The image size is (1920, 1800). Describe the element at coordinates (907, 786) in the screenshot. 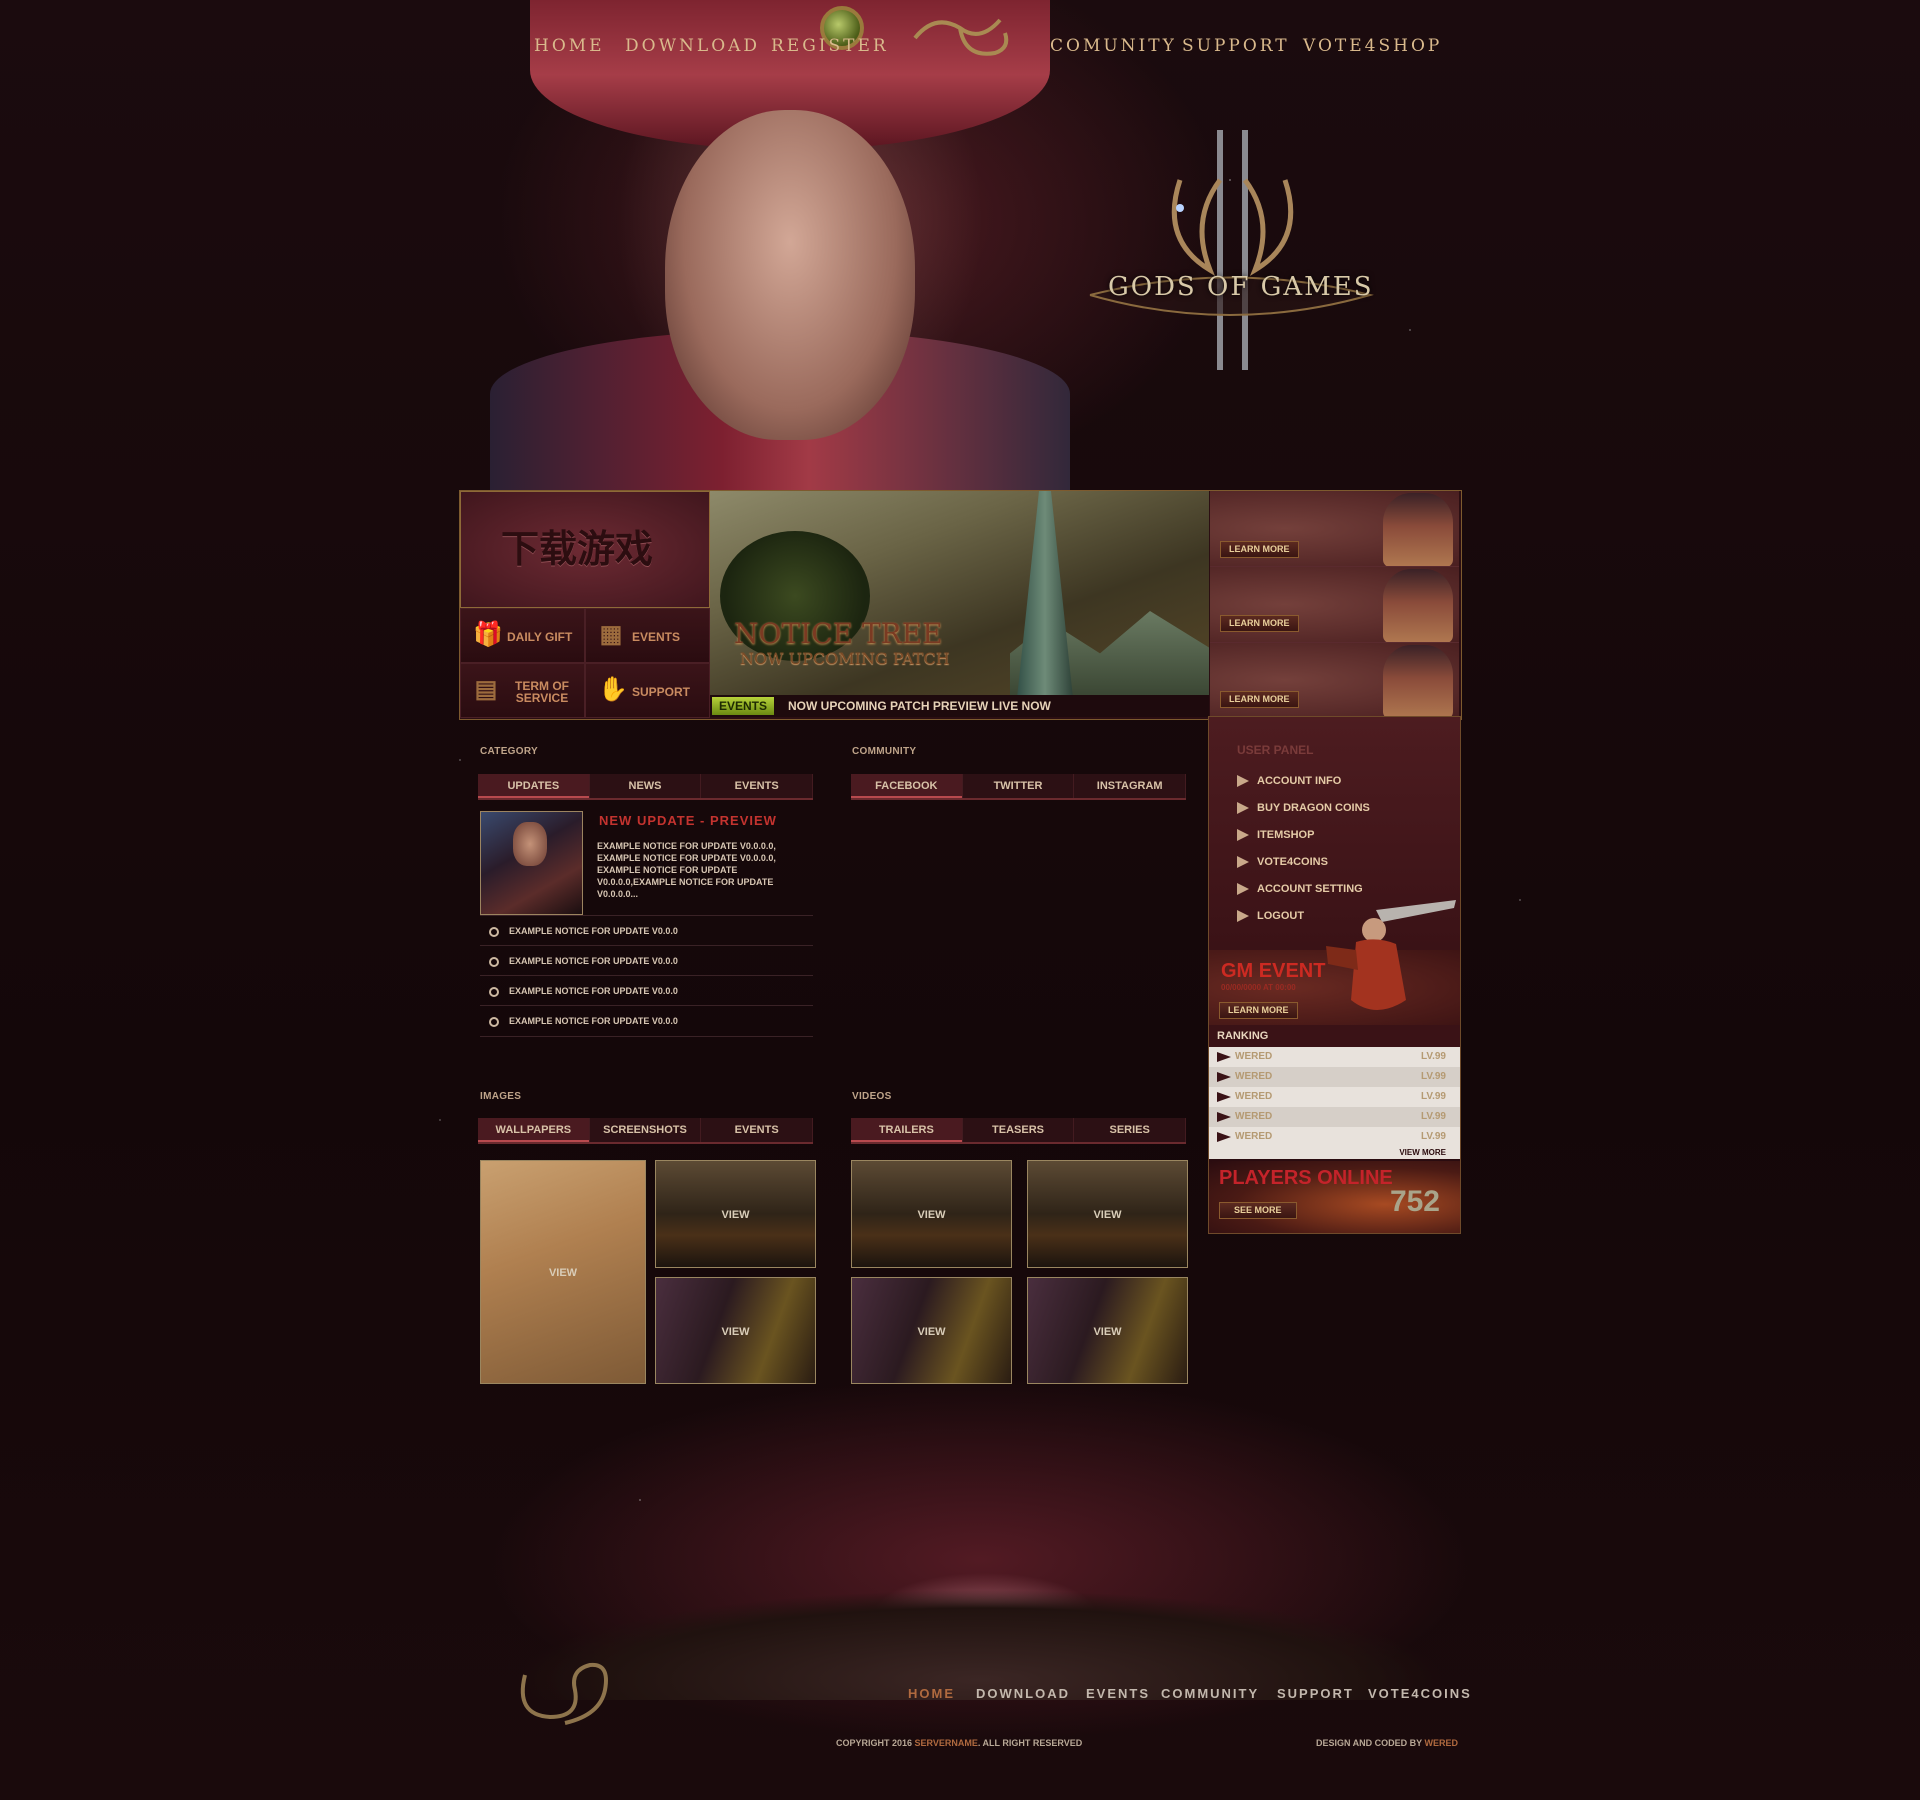

I see `tab-facebook: FACEBOOK` at that location.